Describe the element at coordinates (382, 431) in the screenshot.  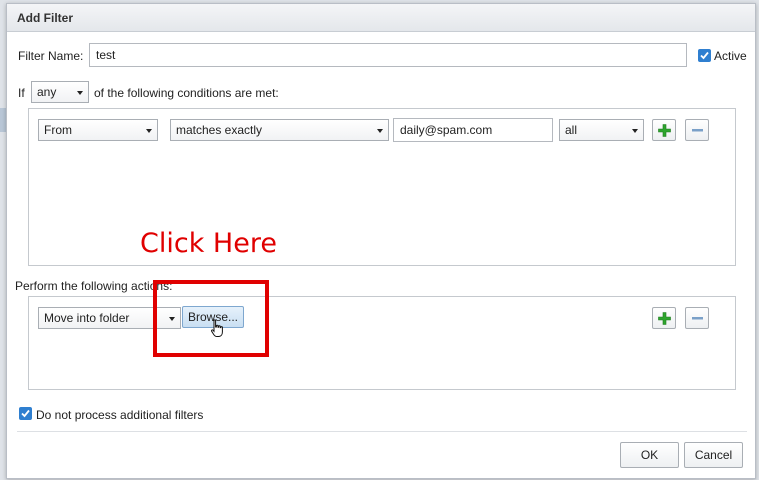
I see `footer-divider` at that location.